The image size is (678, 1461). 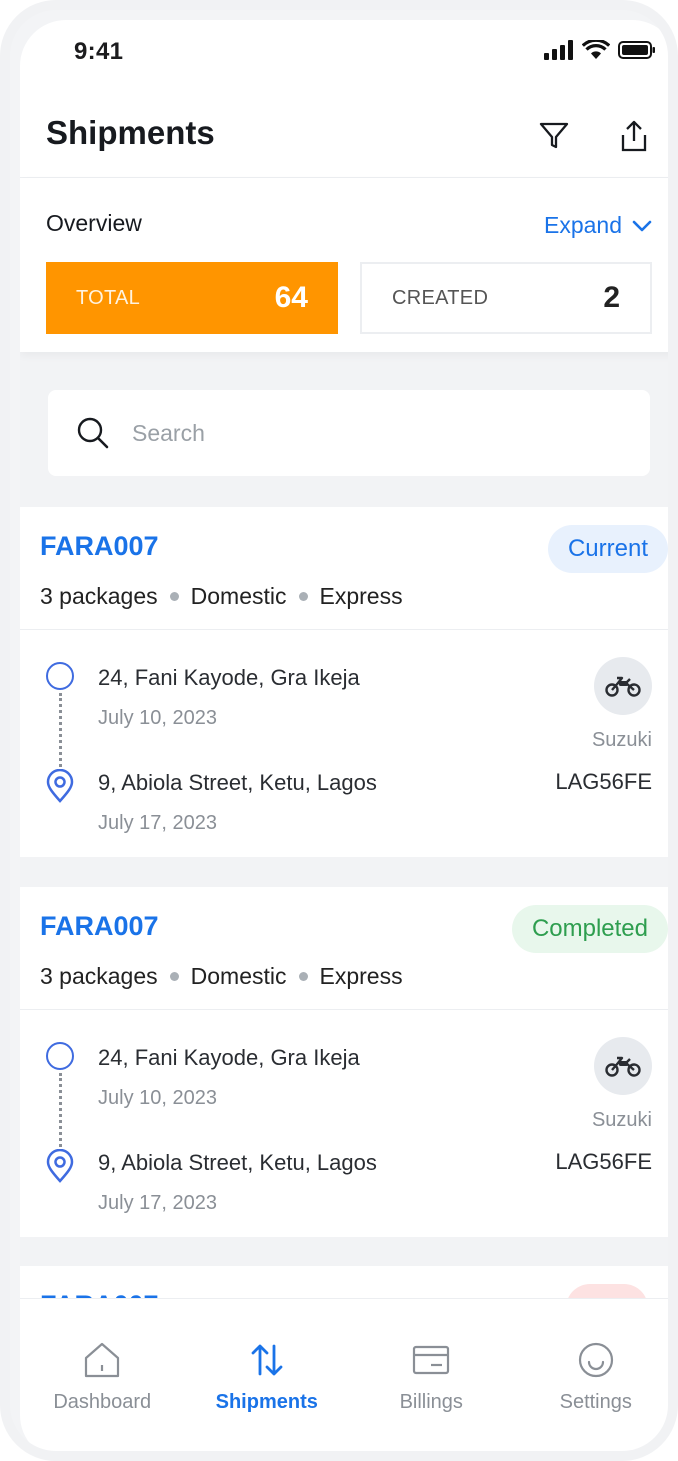 What do you see at coordinates (372, 433) in the screenshot?
I see `search-input` at bounding box center [372, 433].